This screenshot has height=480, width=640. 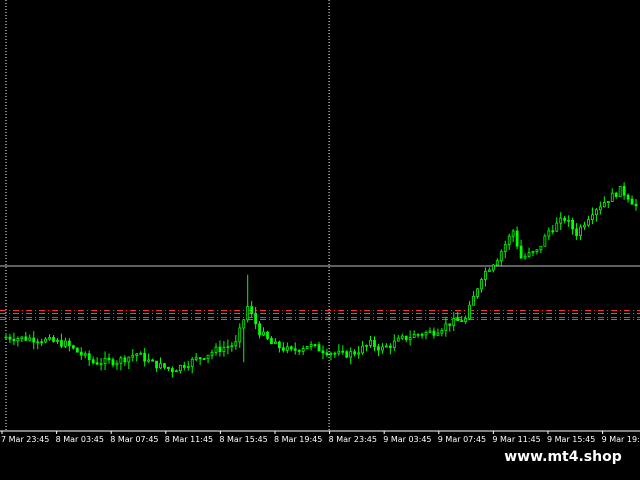 I want to click on time-axis-label: 8 Mar 11:45, so click(x=189, y=439).